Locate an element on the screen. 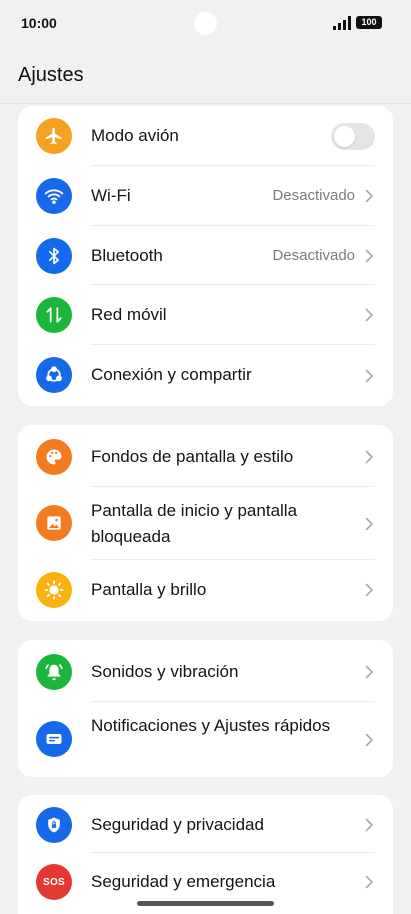 The width and height of the screenshot is (411, 914). settings-row-display-brightness: Pantalla y brillo is located at coordinates (205, 590).